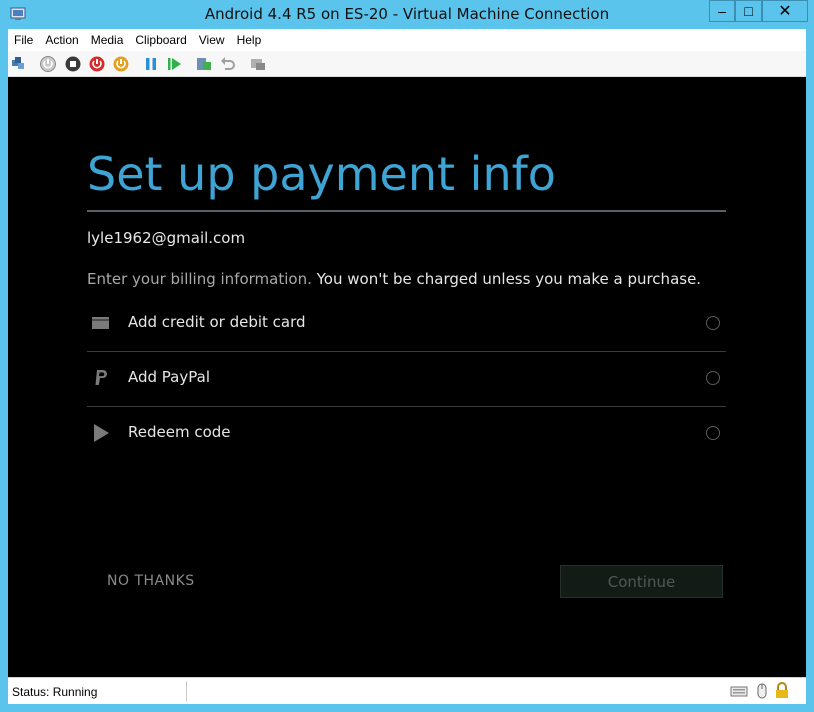 The height and width of the screenshot is (712, 814). I want to click on option-credit-card: Add credit or debit card, so click(406, 324).